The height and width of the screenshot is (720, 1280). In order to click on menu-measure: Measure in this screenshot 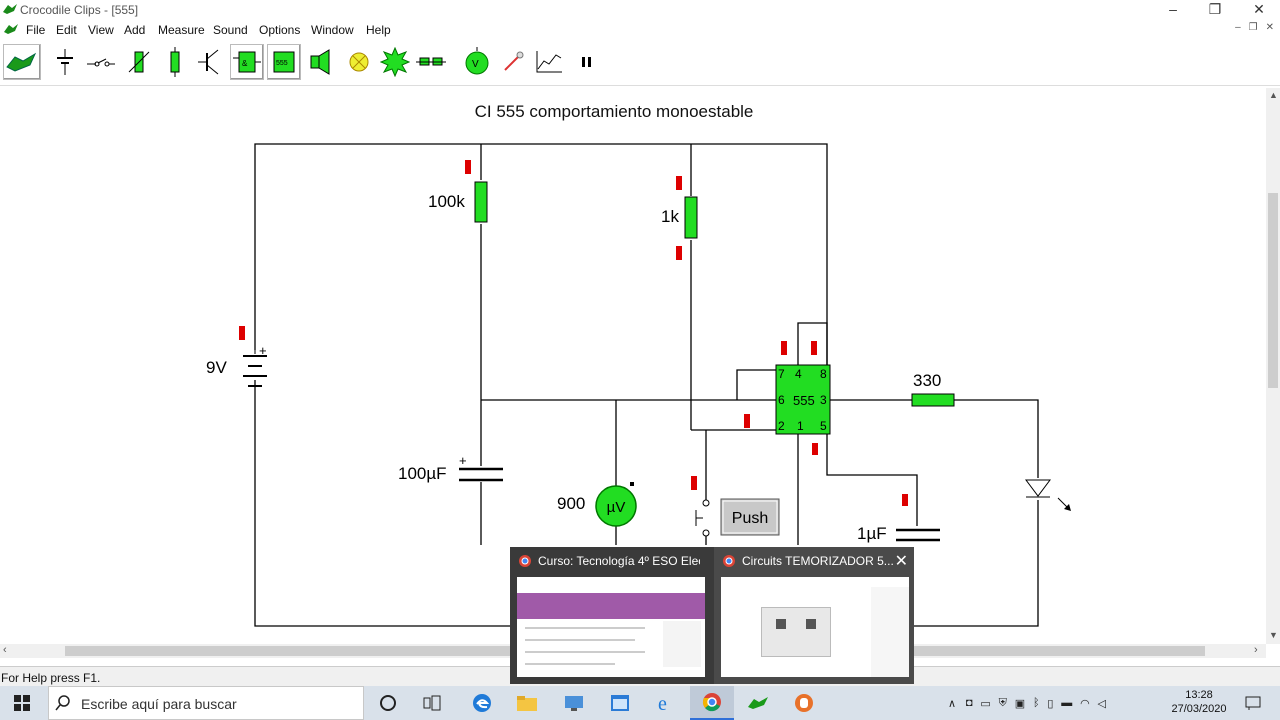, I will do `click(181, 30)`.